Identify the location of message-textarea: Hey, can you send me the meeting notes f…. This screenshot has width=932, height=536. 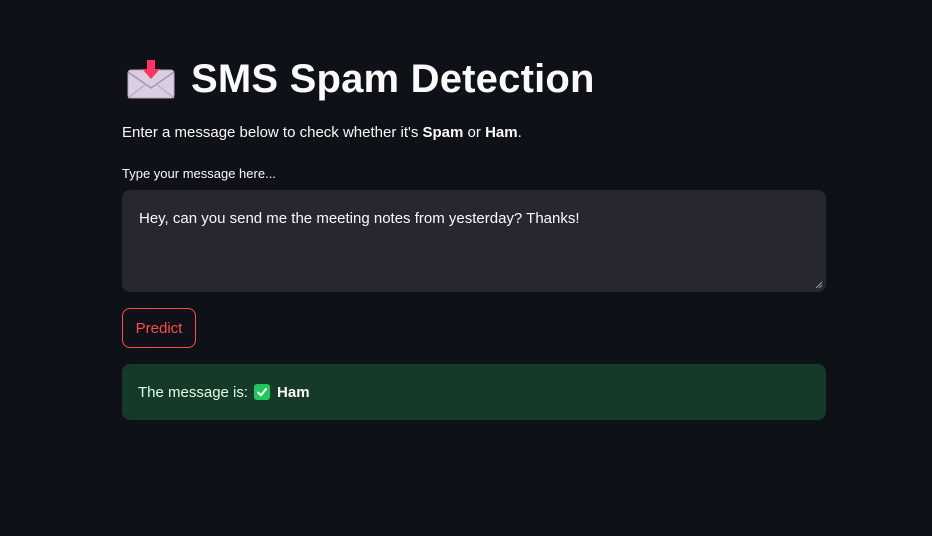
(474, 241).